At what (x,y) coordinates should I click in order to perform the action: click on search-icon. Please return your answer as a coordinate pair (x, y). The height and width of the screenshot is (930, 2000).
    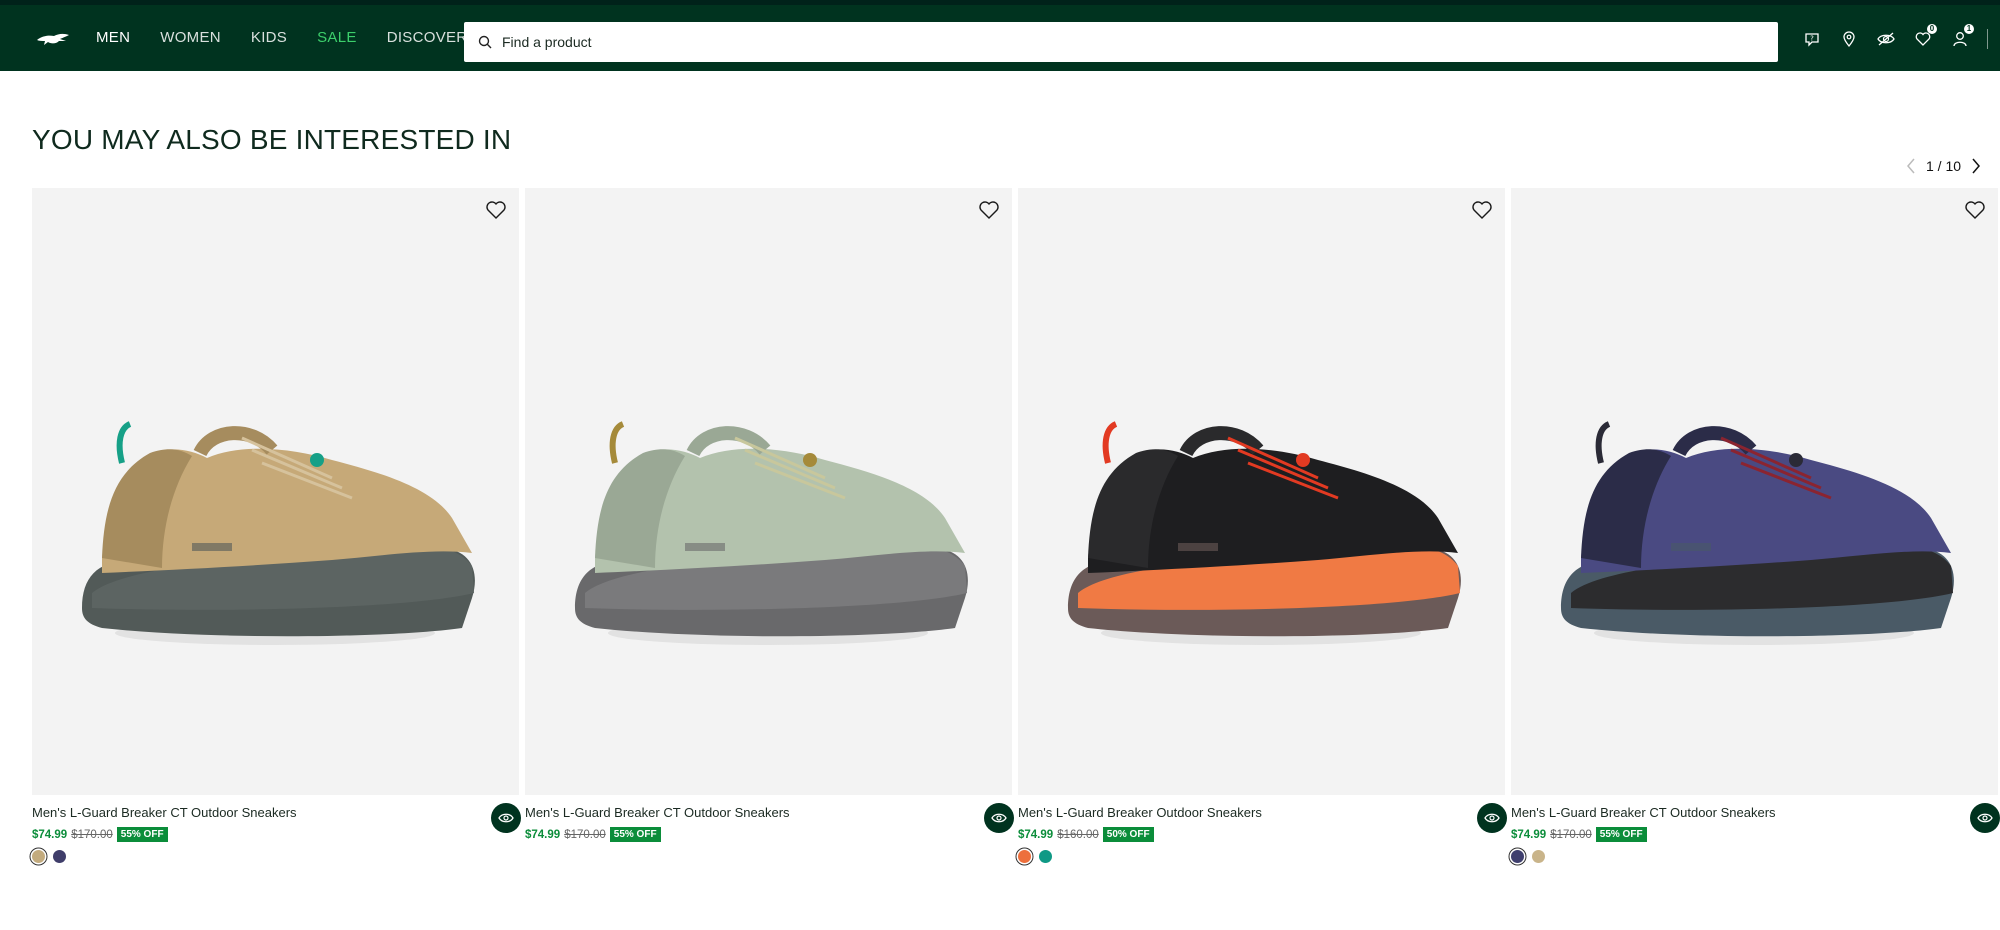
    Looking at the image, I should click on (485, 42).